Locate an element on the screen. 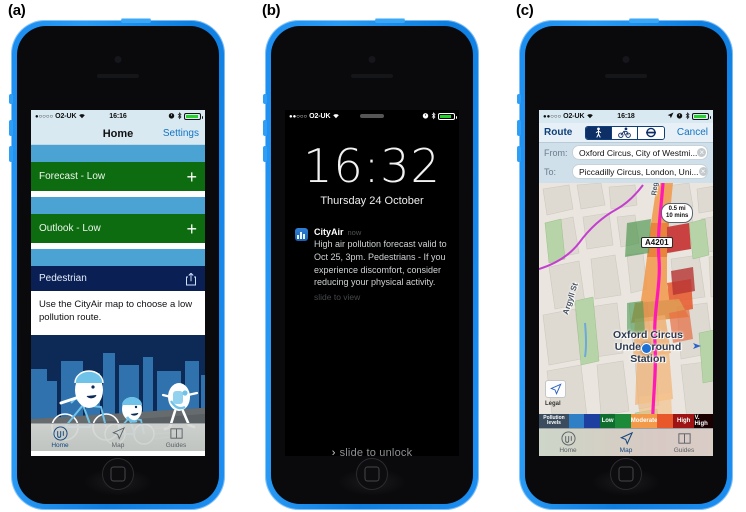 The image size is (746, 512). route-bar: Route Cancel is located at coordinates (626, 133).